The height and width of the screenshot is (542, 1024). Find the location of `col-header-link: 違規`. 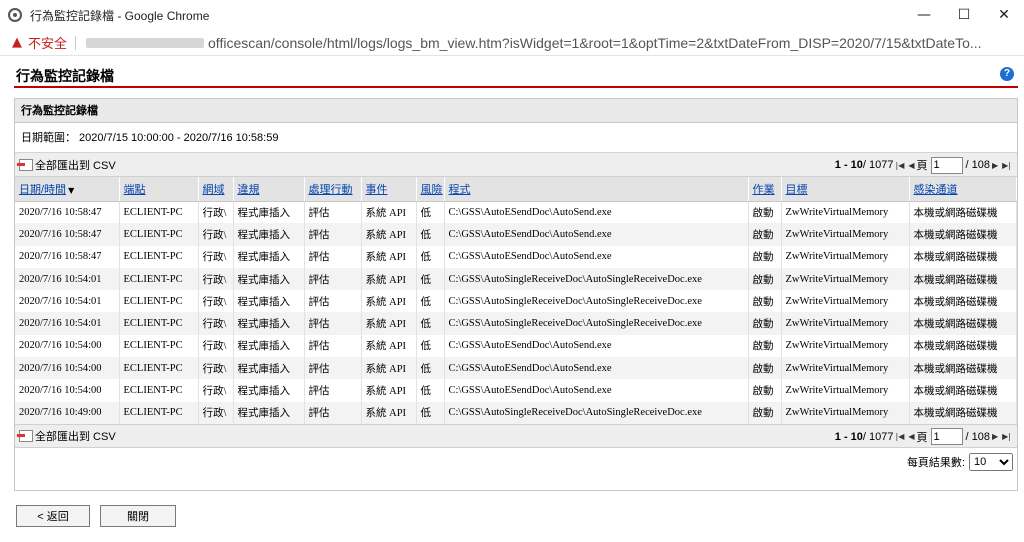

col-header-link: 違規 is located at coordinates (249, 190).